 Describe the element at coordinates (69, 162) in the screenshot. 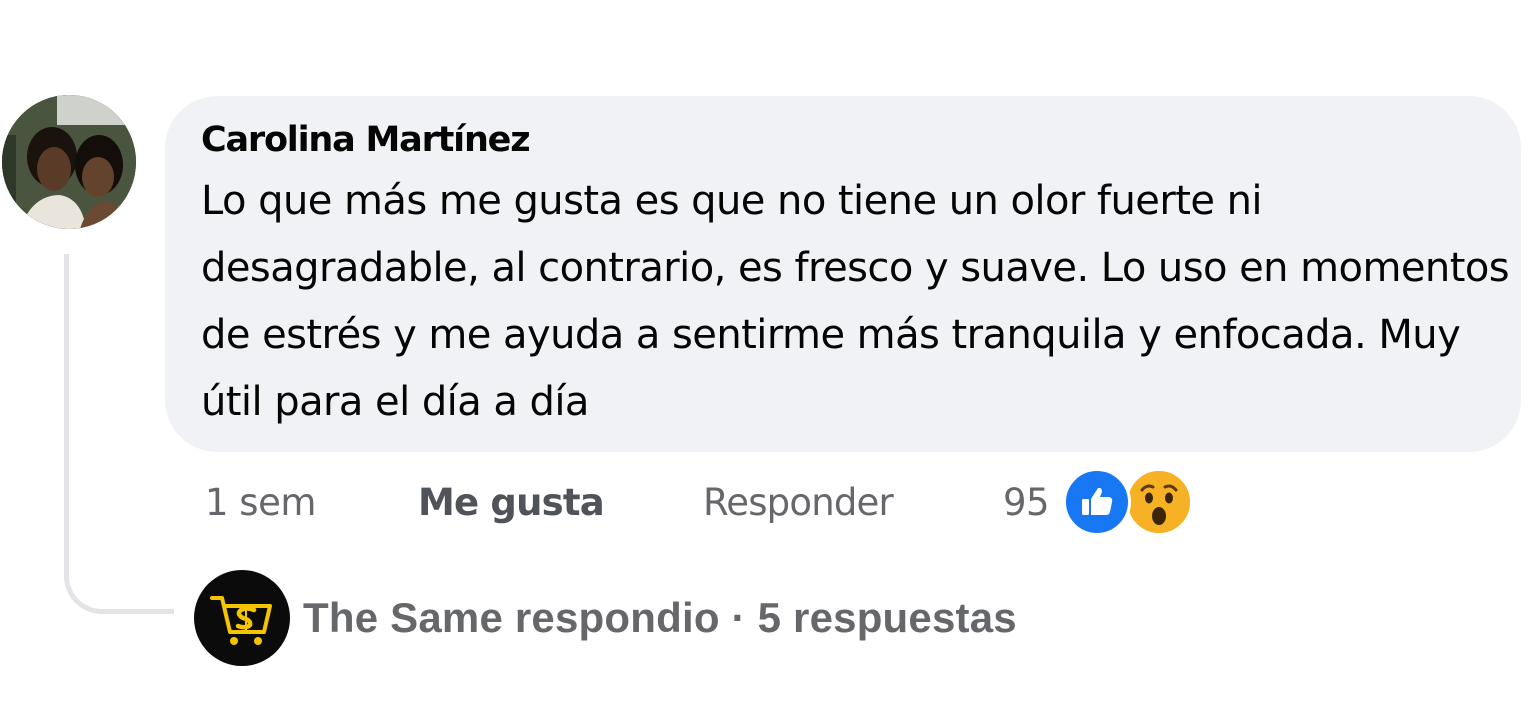

I see `avatar` at that location.